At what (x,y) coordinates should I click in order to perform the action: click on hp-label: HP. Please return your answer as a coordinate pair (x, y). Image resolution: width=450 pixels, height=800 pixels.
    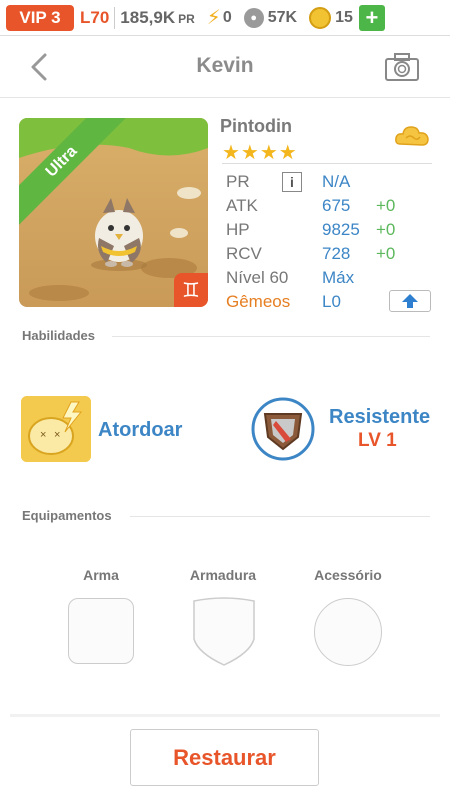
    Looking at the image, I should click on (238, 229).